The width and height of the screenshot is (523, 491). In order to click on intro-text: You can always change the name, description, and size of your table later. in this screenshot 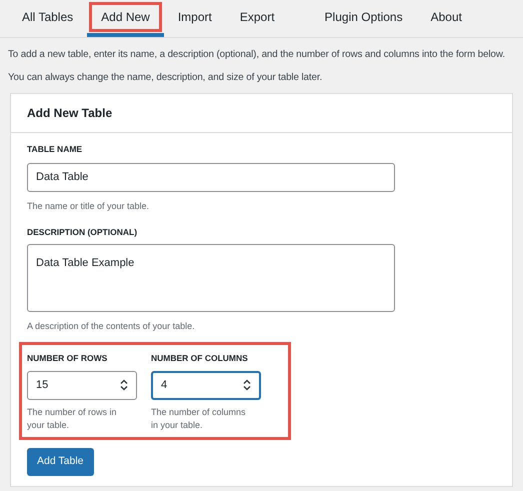, I will do `click(166, 77)`.